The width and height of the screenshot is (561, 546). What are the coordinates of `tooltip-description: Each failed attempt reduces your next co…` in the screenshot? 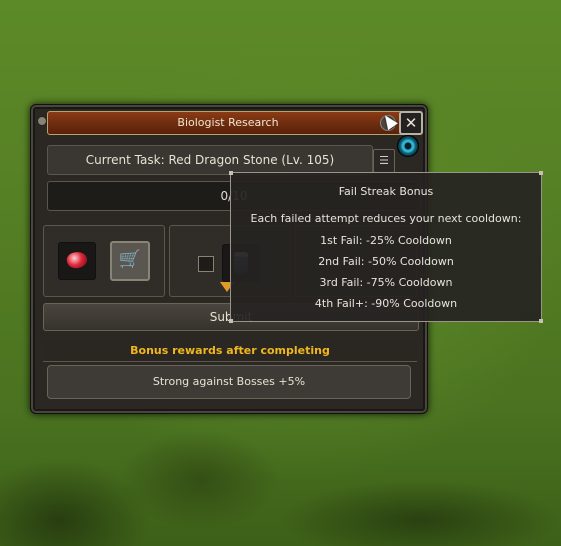 It's located at (386, 218).